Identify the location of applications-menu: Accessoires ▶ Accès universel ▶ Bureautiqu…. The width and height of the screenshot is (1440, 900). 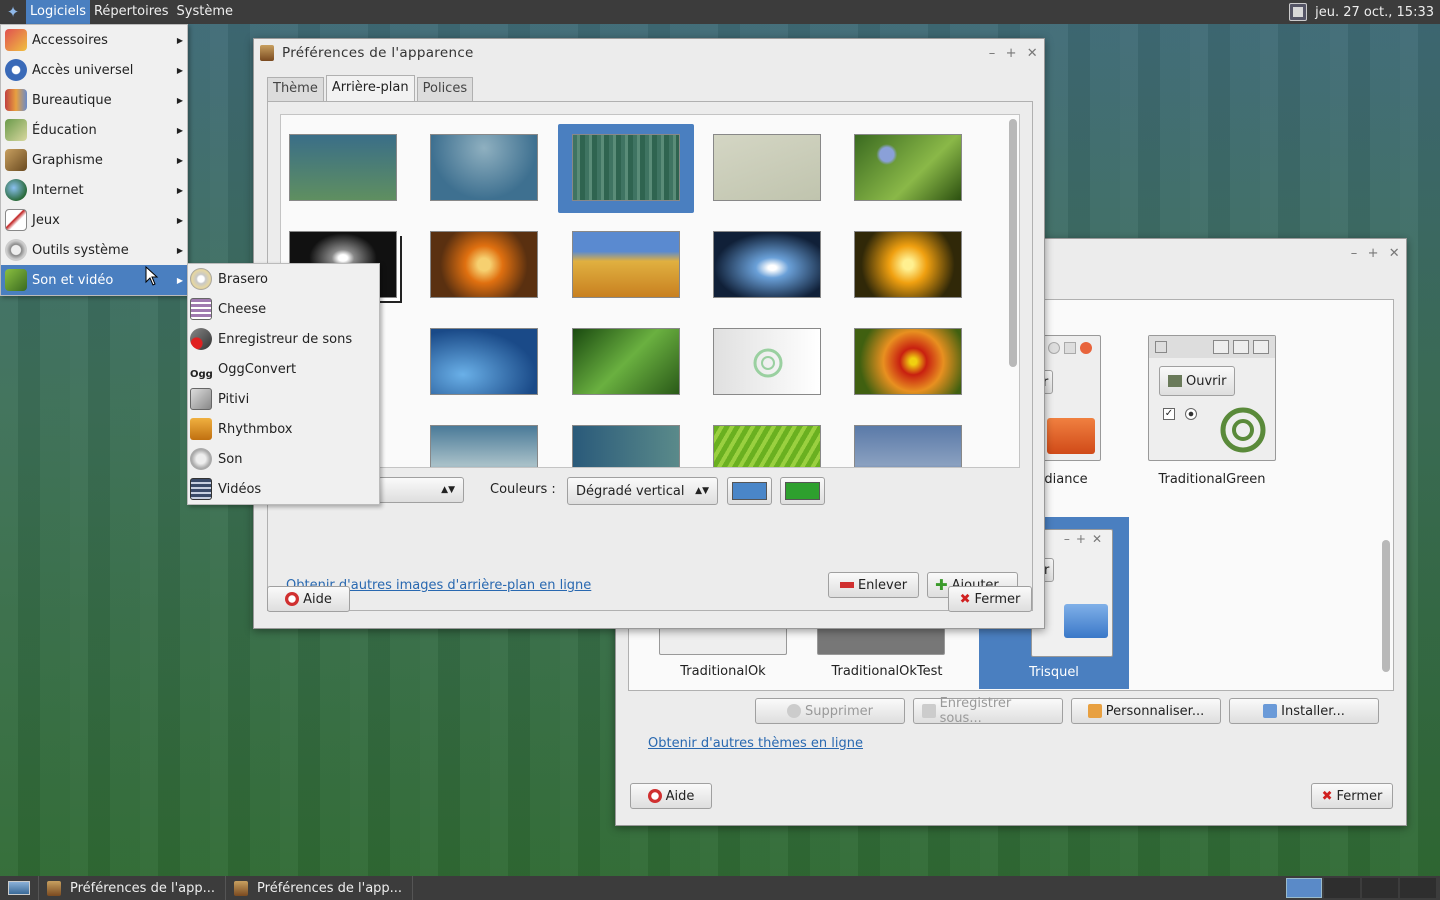
(94, 160).